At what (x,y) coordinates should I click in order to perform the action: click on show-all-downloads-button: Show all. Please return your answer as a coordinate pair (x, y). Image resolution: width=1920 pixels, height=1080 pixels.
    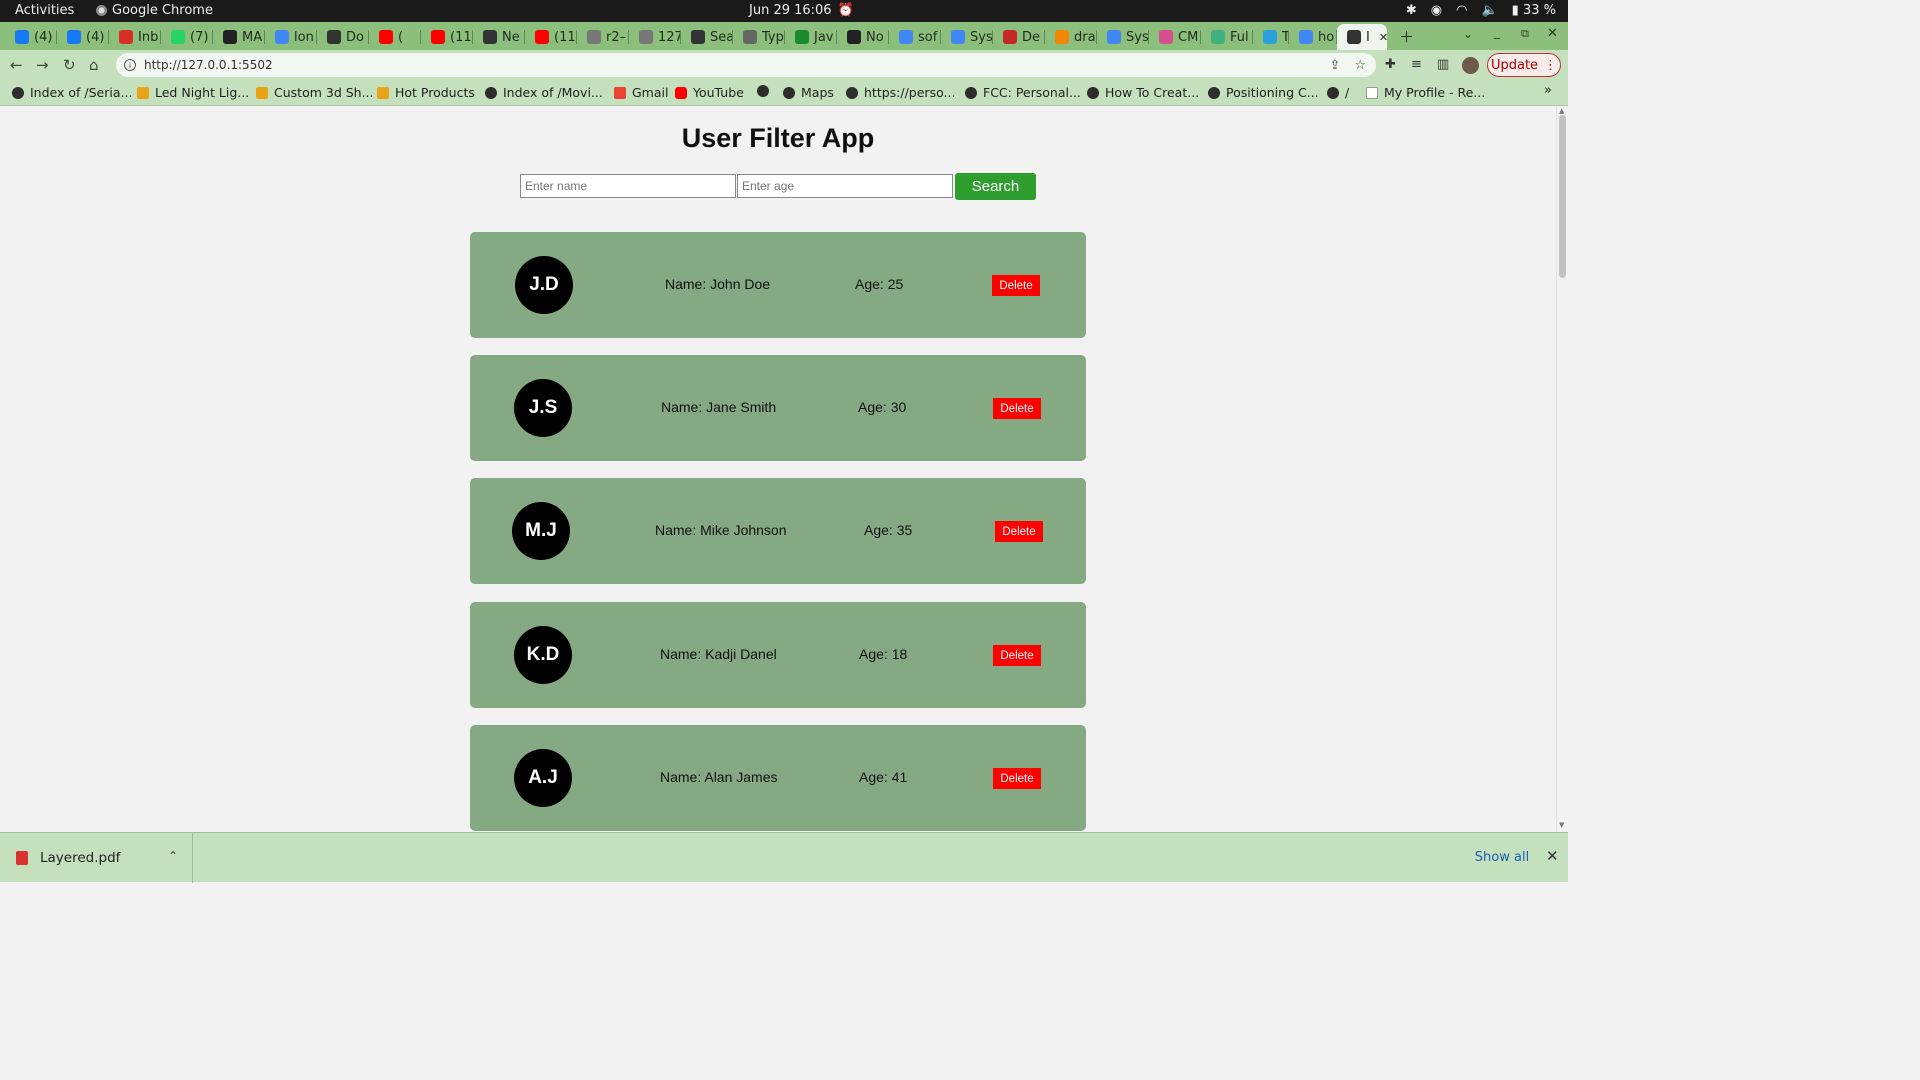
    Looking at the image, I should click on (1502, 857).